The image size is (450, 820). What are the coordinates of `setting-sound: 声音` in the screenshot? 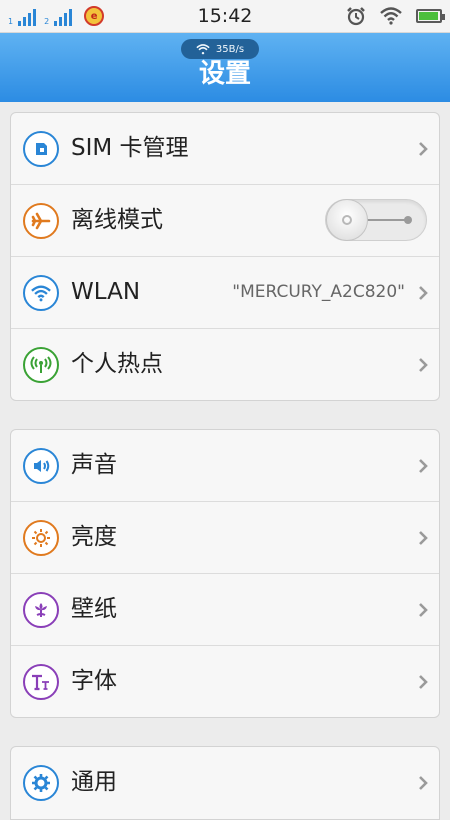 It's located at (225, 466).